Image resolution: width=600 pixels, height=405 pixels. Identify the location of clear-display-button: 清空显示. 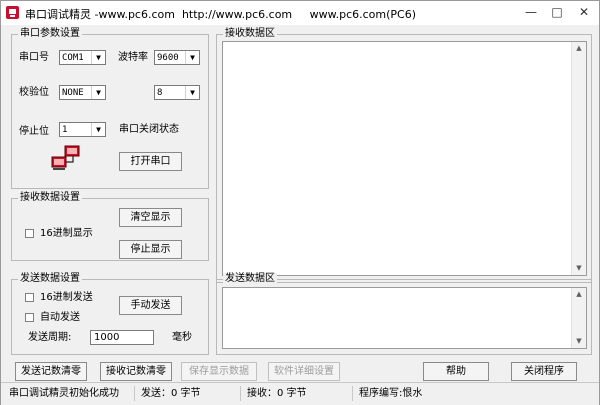
(150, 217).